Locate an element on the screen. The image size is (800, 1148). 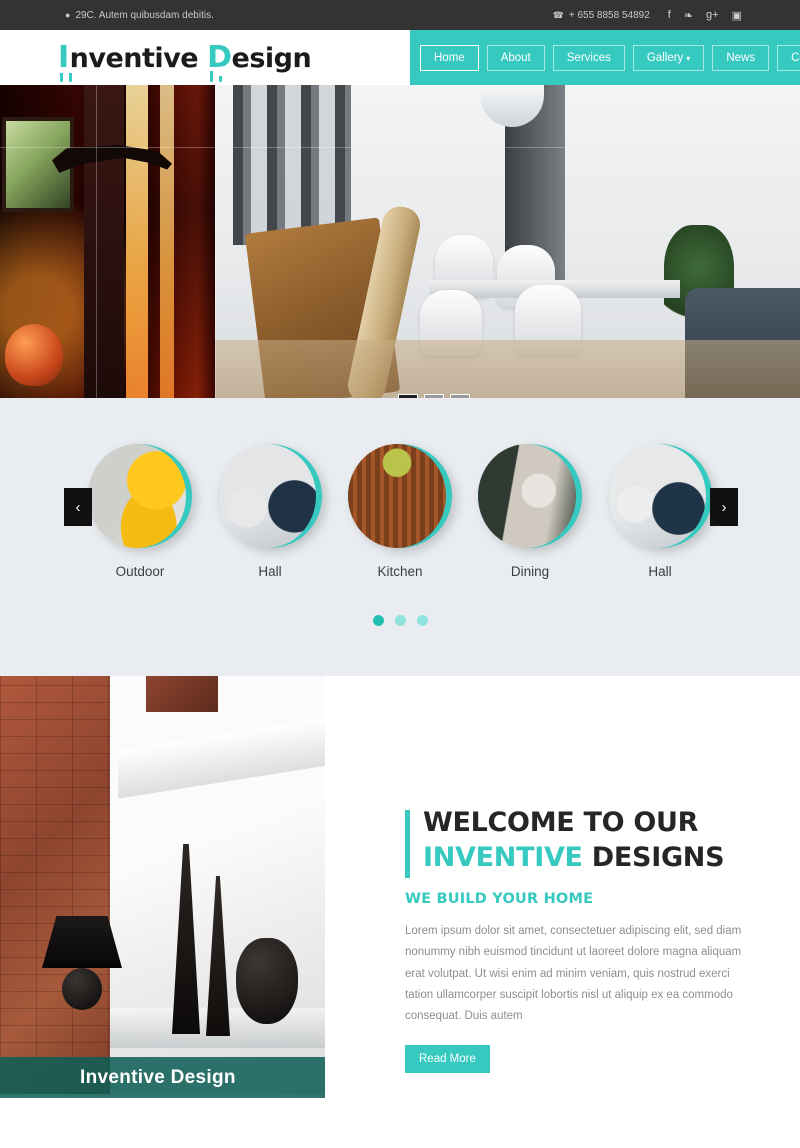
address-text: 29C. Autem quibusdam debitis. is located at coordinates (144, 15).